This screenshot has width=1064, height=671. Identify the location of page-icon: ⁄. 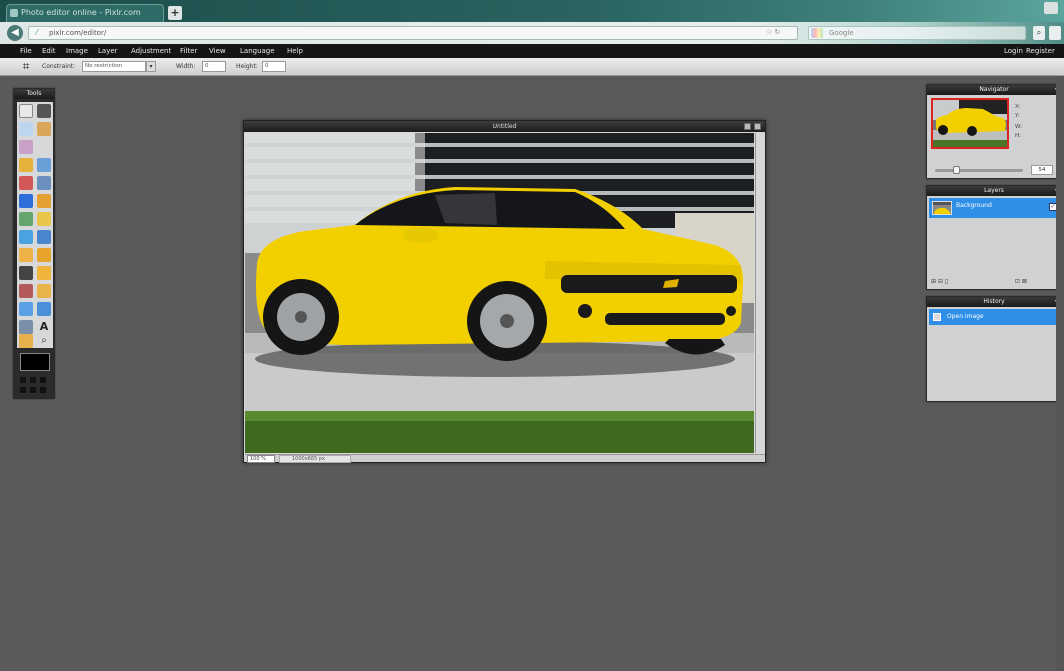
(37, 32).